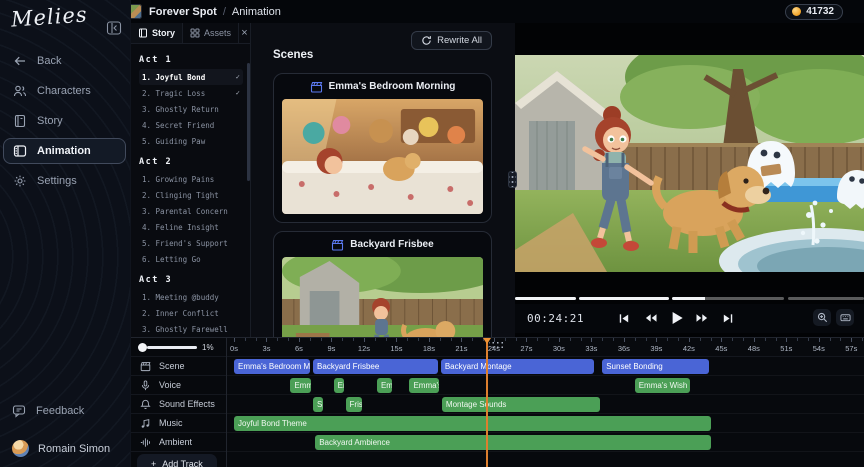  Describe the element at coordinates (266, 348) in the screenshot. I see `ruler-label: 3s` at that location.